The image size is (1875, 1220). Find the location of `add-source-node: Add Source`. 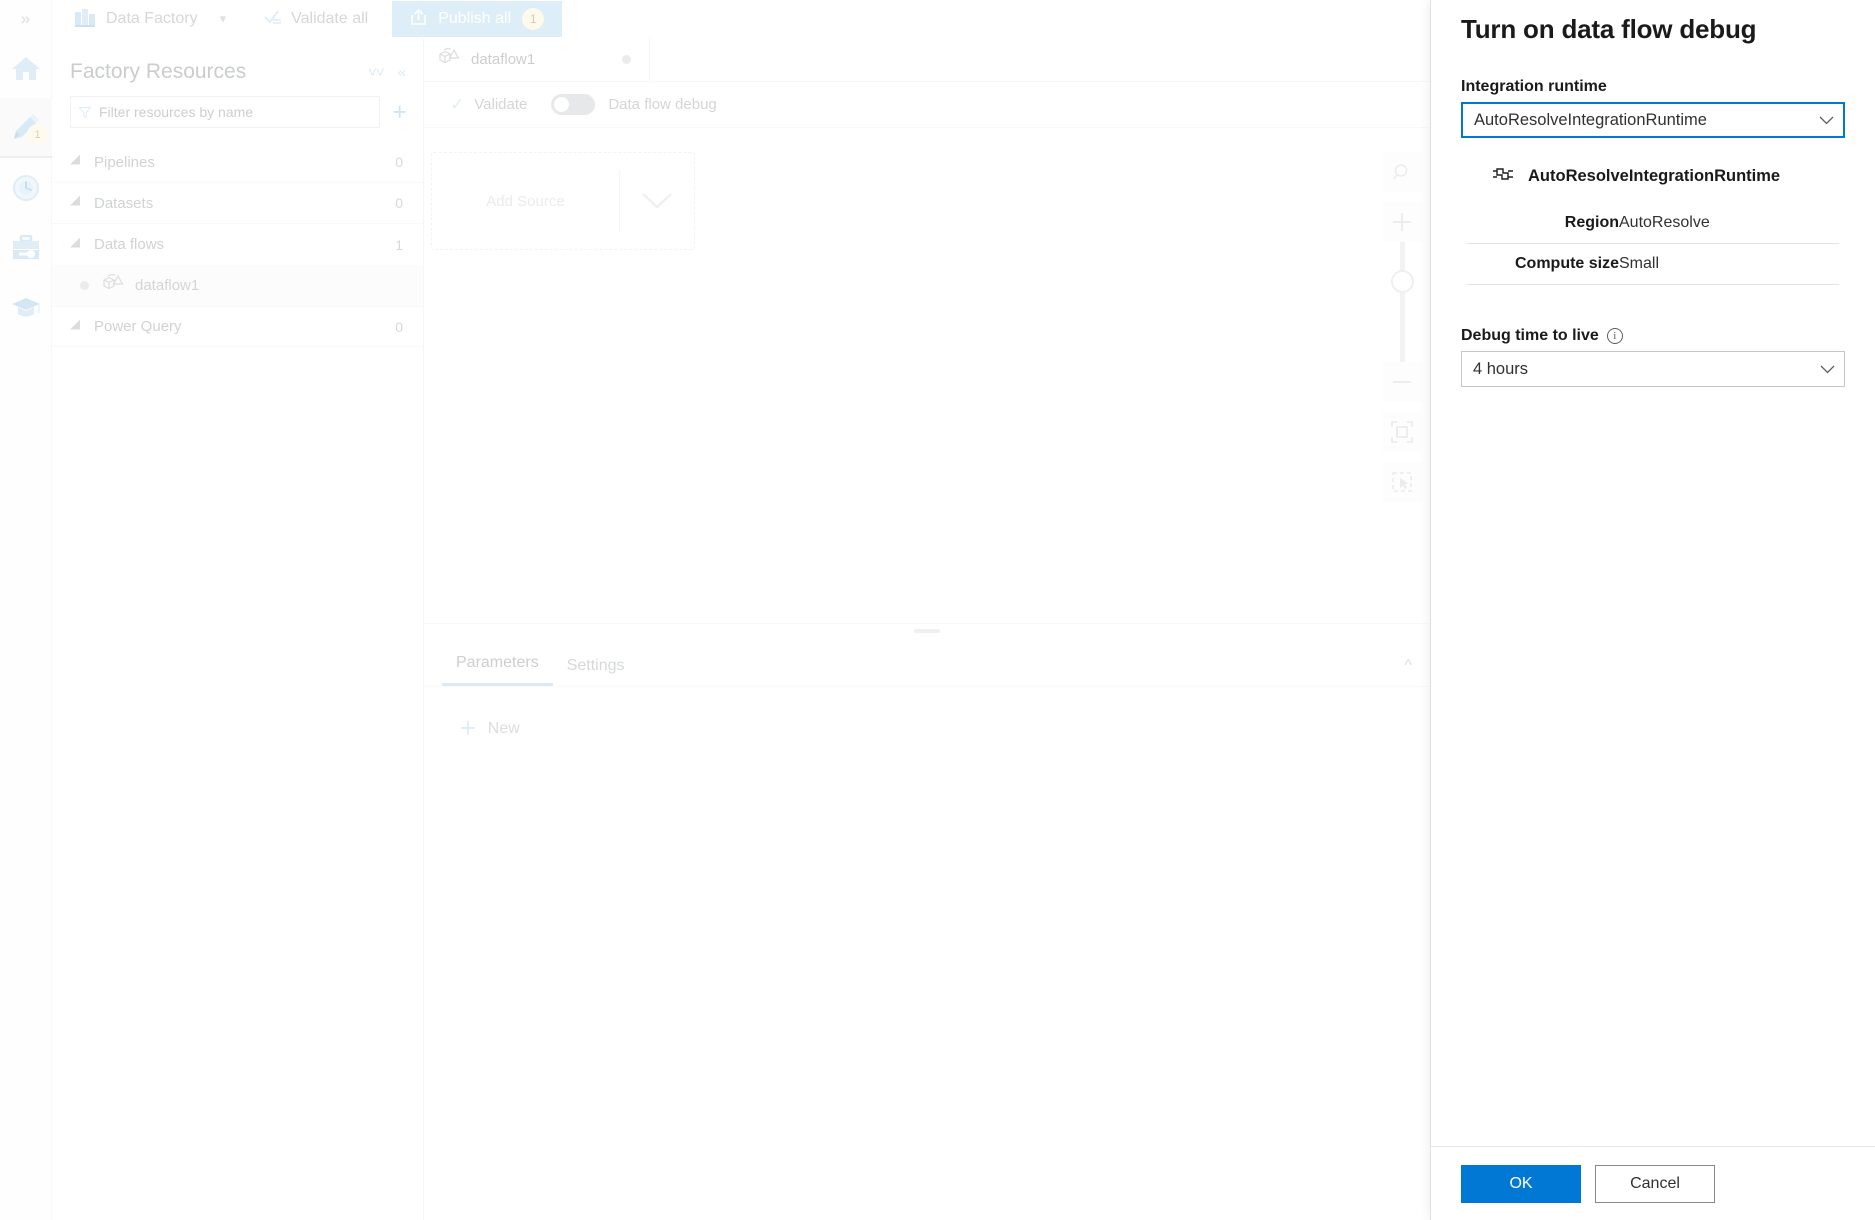

add-source-node: Add Source is located at coordinates (563, 201).